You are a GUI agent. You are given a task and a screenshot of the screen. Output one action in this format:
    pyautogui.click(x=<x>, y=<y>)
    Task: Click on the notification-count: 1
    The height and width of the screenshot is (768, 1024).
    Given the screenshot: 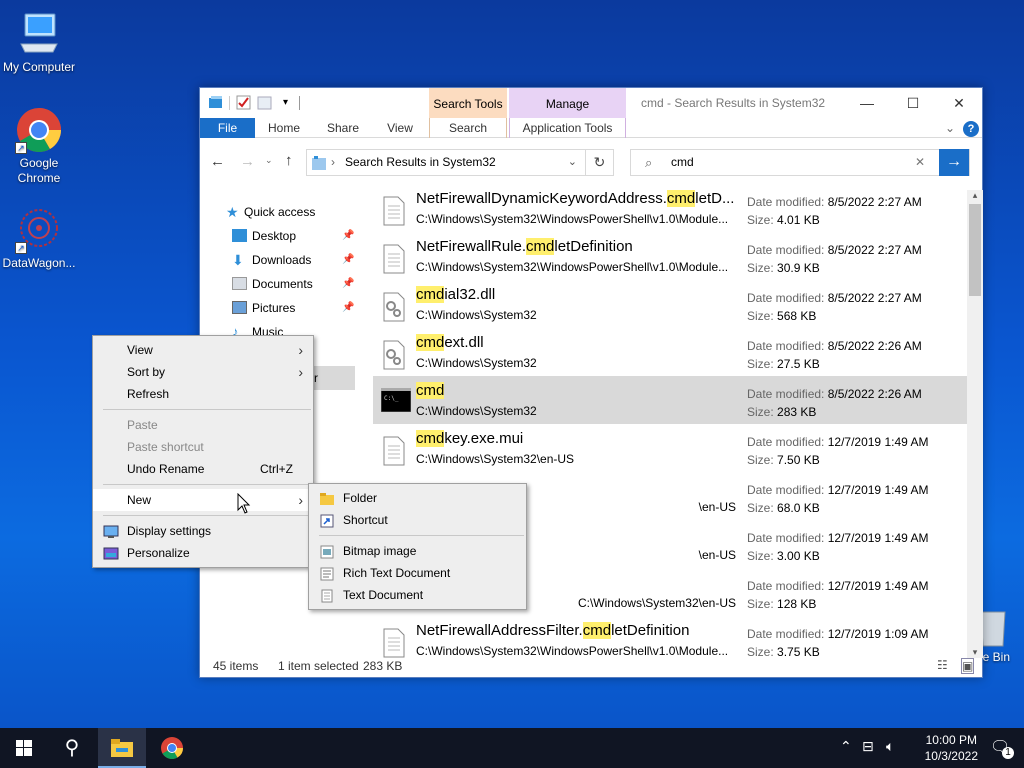 What is the action you would take?
    pyautogui.click(x=1008, y=753)
    